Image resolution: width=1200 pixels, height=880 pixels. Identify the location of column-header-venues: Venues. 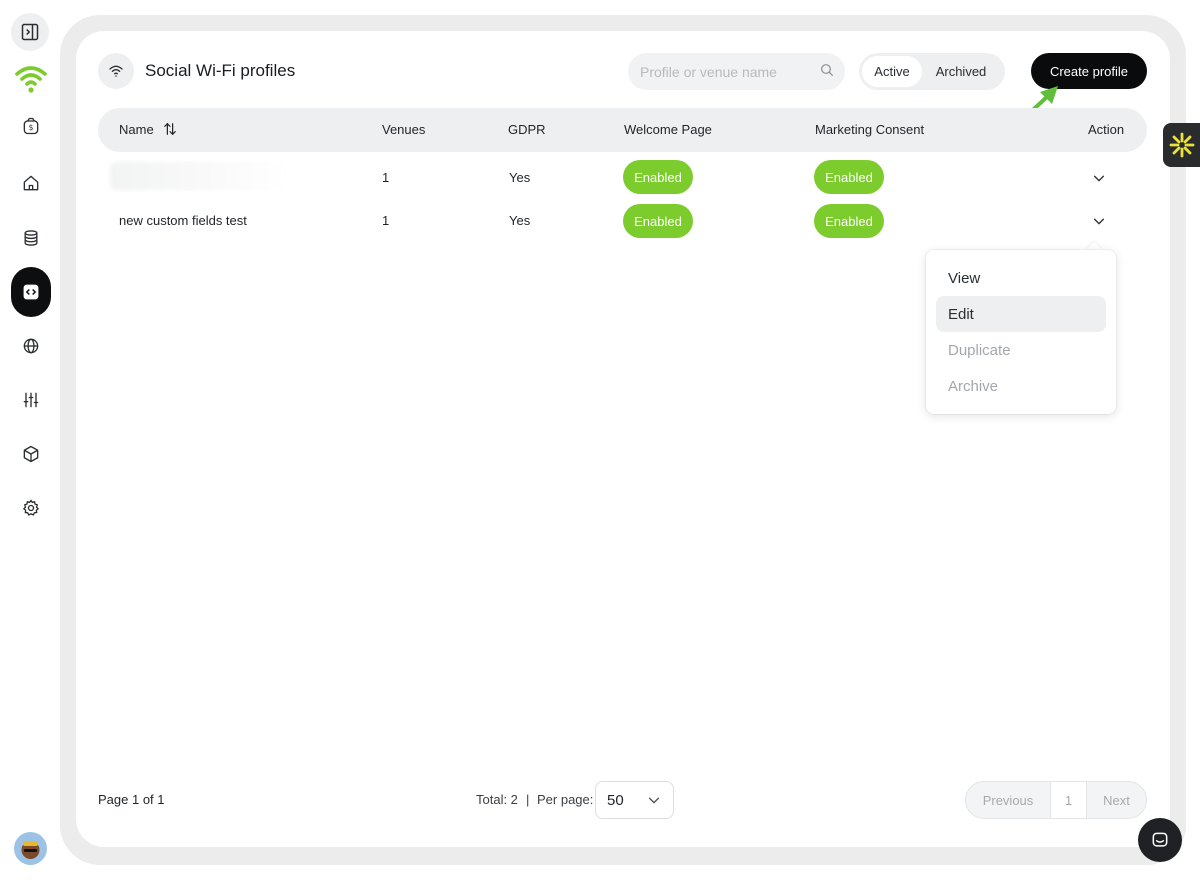
(403, 129).